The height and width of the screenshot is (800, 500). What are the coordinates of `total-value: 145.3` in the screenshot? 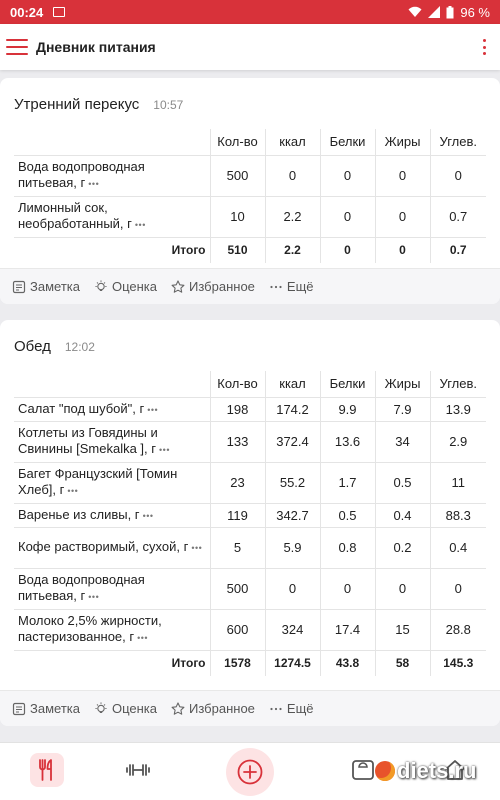 It's located at (457, 663).